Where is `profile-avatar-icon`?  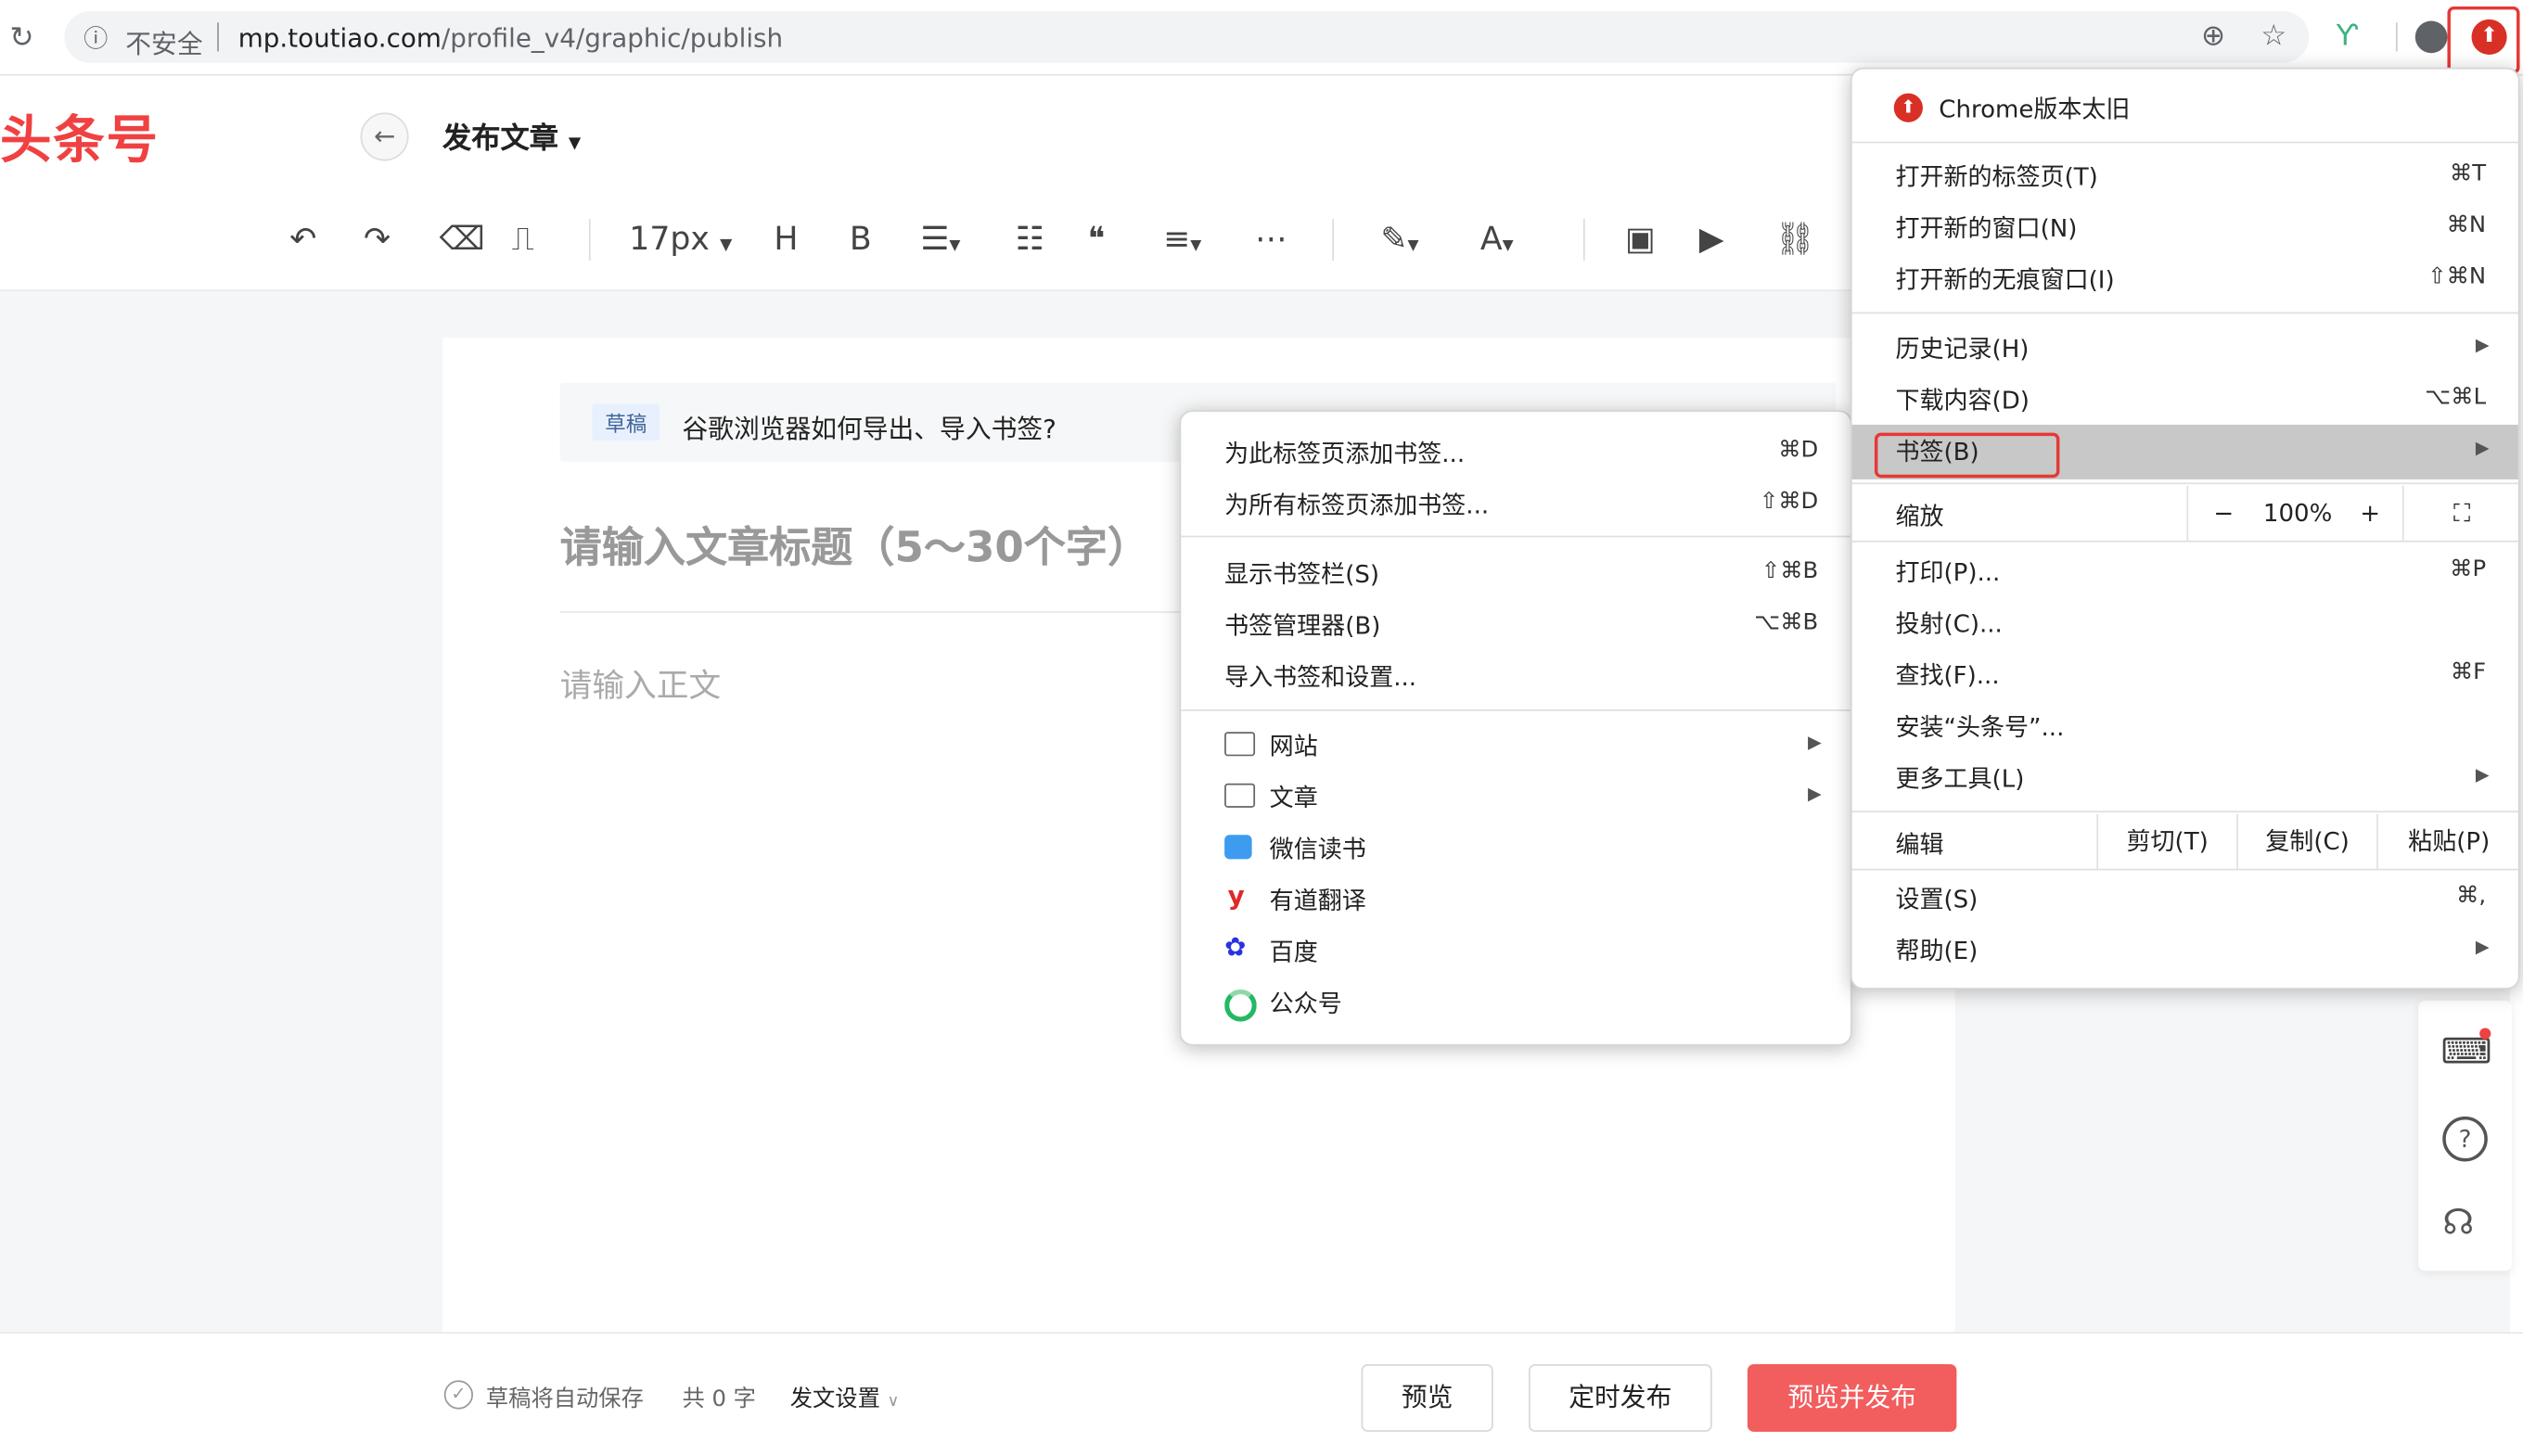 profile-avatar-icon is located at coordinates (2431, 37).